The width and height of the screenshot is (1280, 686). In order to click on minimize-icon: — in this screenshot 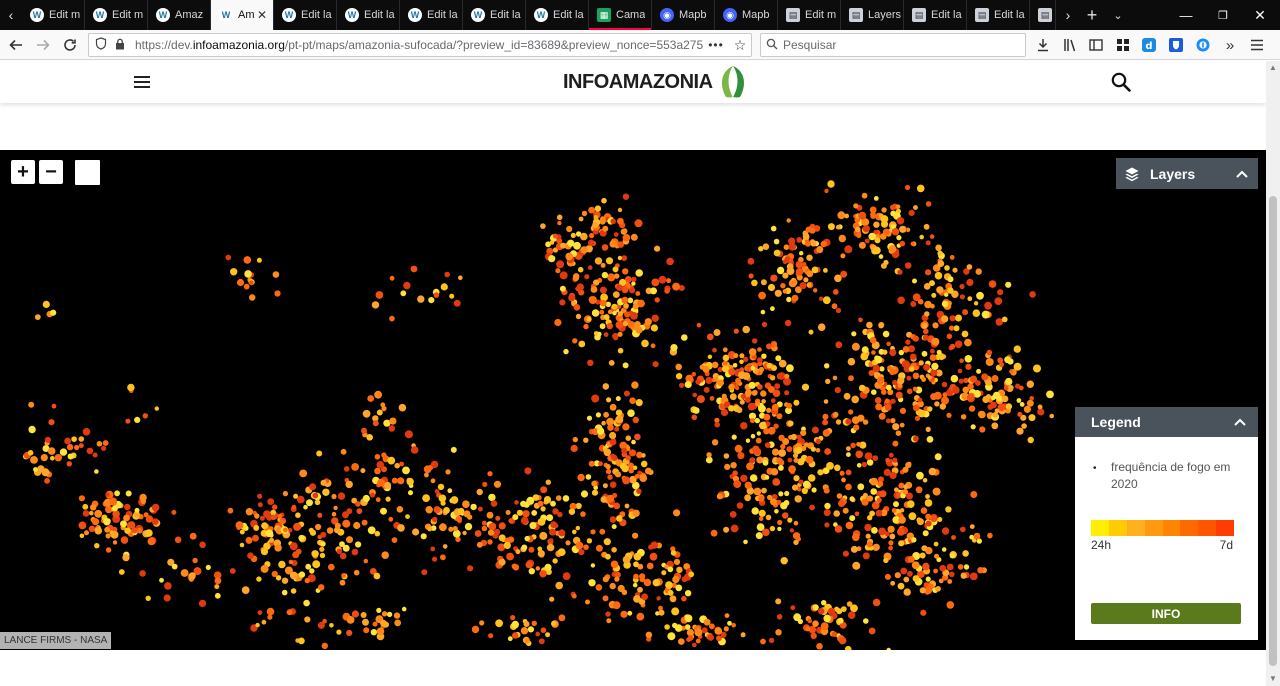, I will do `click(1186, 15)`.